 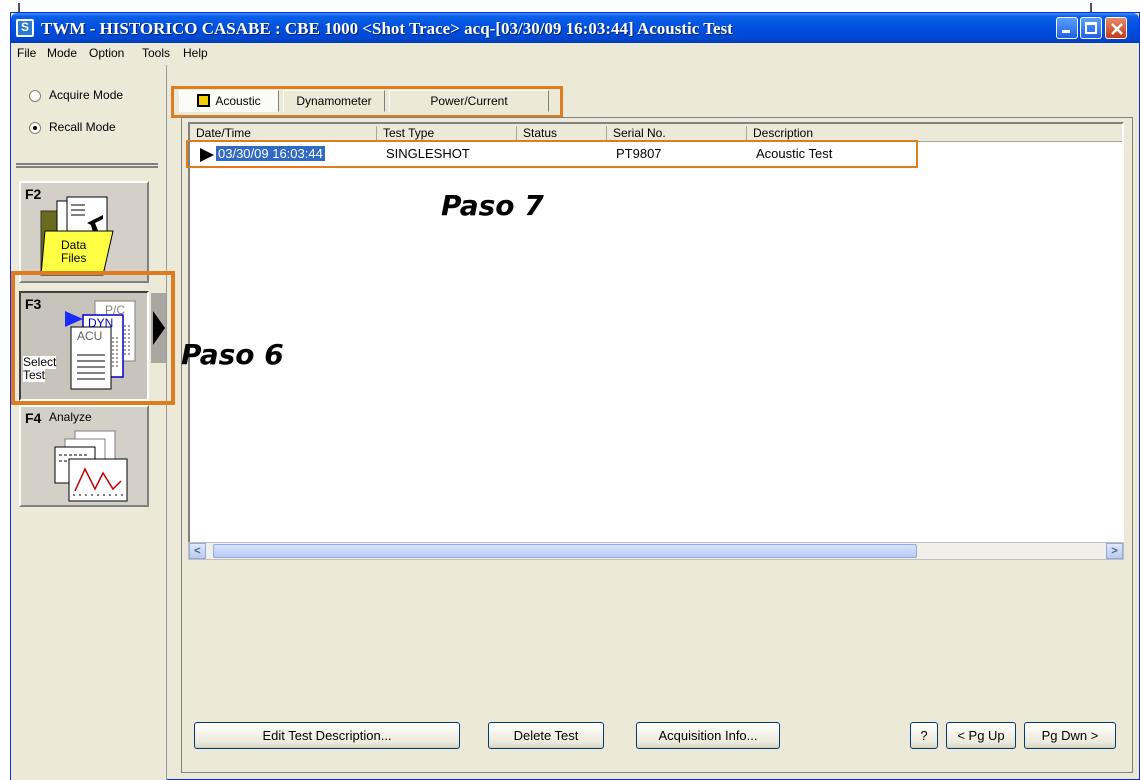 I want to click on tab-acoustic: Acoustic, so click(x=229, y=101).